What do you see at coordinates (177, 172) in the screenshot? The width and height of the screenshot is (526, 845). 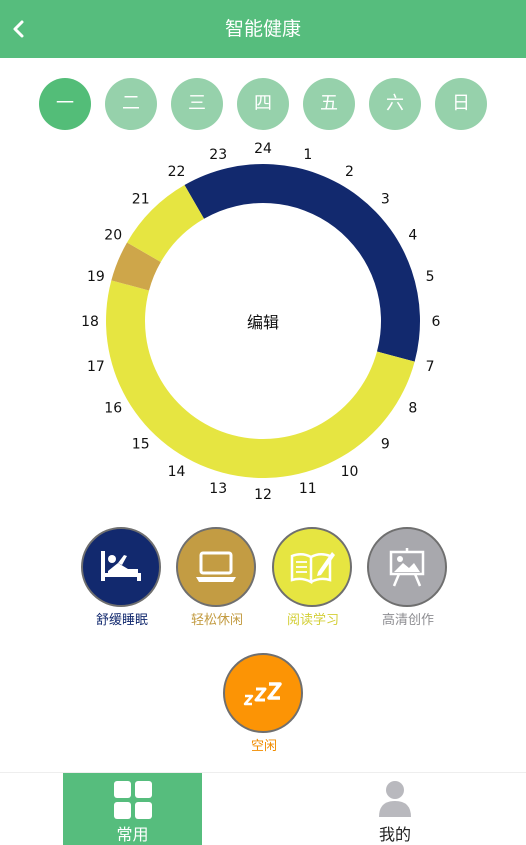 I see `hour-label: 22` at bounding box center [177, 172].